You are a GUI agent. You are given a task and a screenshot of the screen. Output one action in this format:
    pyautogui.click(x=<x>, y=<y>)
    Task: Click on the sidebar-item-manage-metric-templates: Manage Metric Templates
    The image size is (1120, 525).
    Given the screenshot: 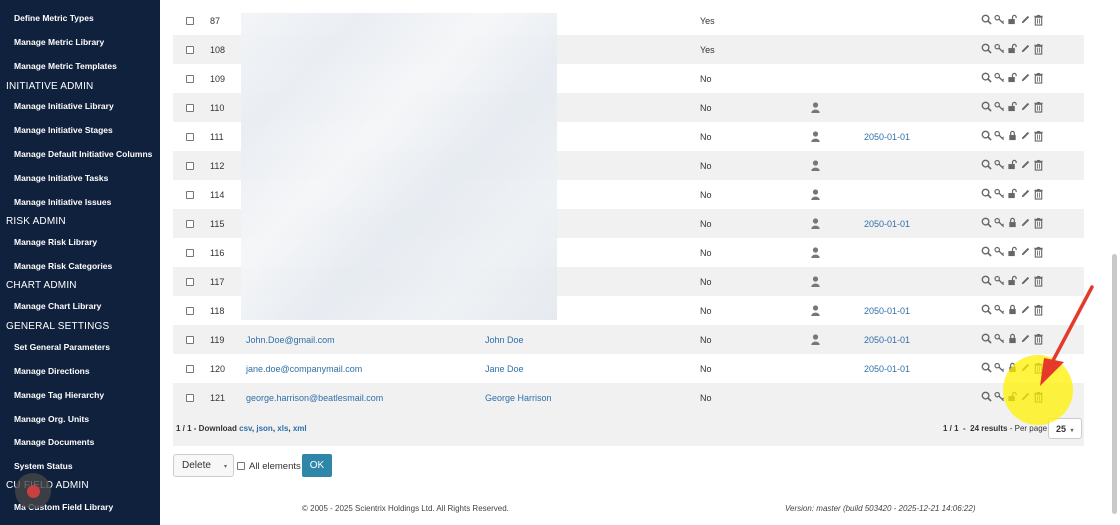 What is the action you would take?
    pyautogui.click(x=65, y=66)
    